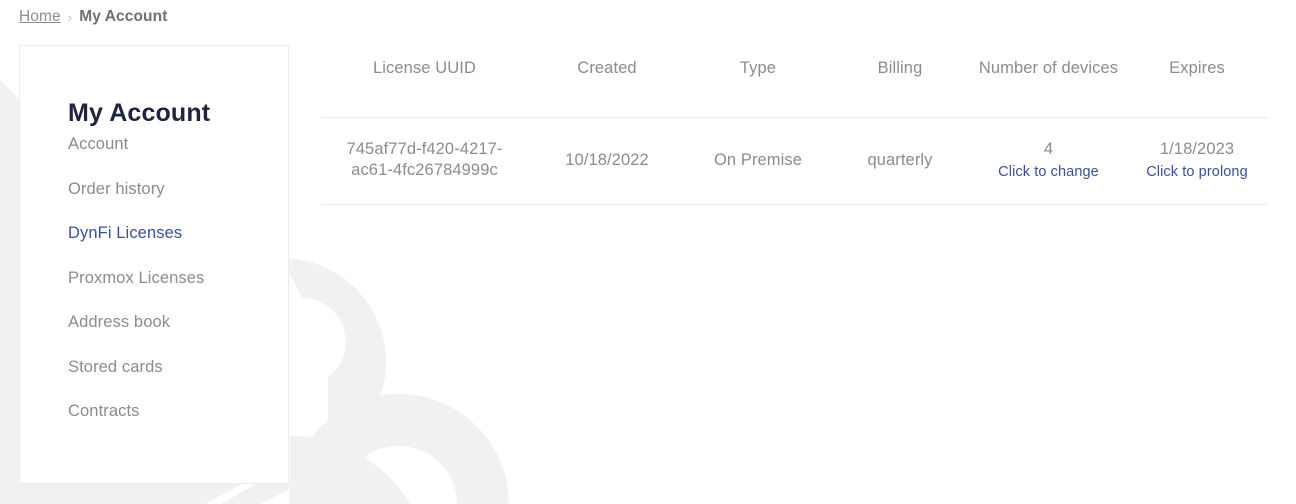 The width and height of the screenshot is (1296, 504). What do you see at coordinates (1048, 88) in the screenshot?
I see `column-header-number-of-devices: Number of devices` at bounding box center [1048, 88].